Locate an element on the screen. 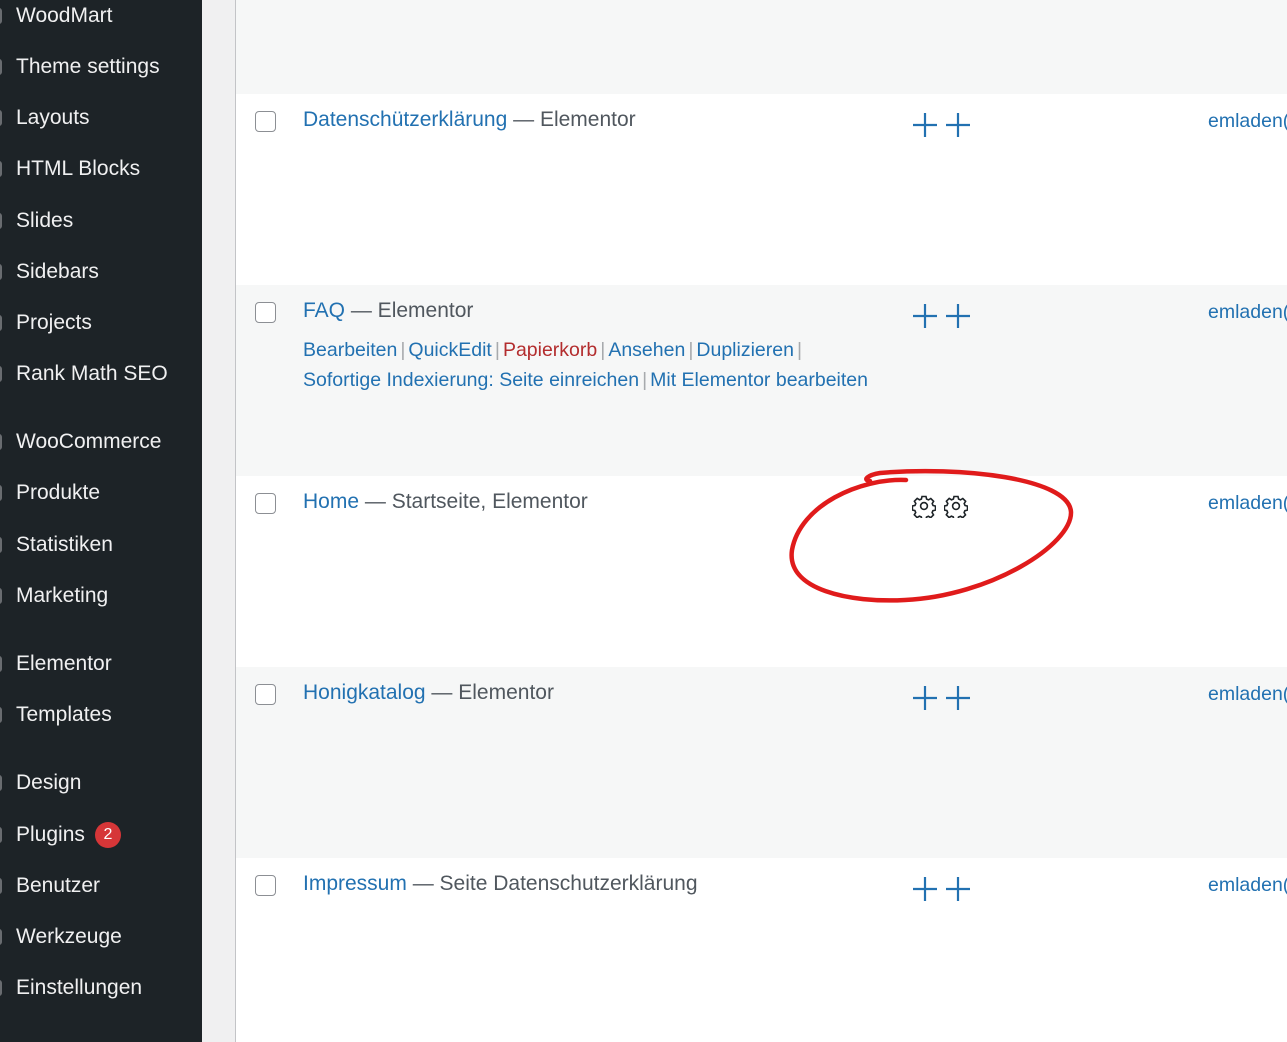 This screenshot has width=1287, height=1042. menu-item-produkte: Produkte is located at coordinates (101, 493).